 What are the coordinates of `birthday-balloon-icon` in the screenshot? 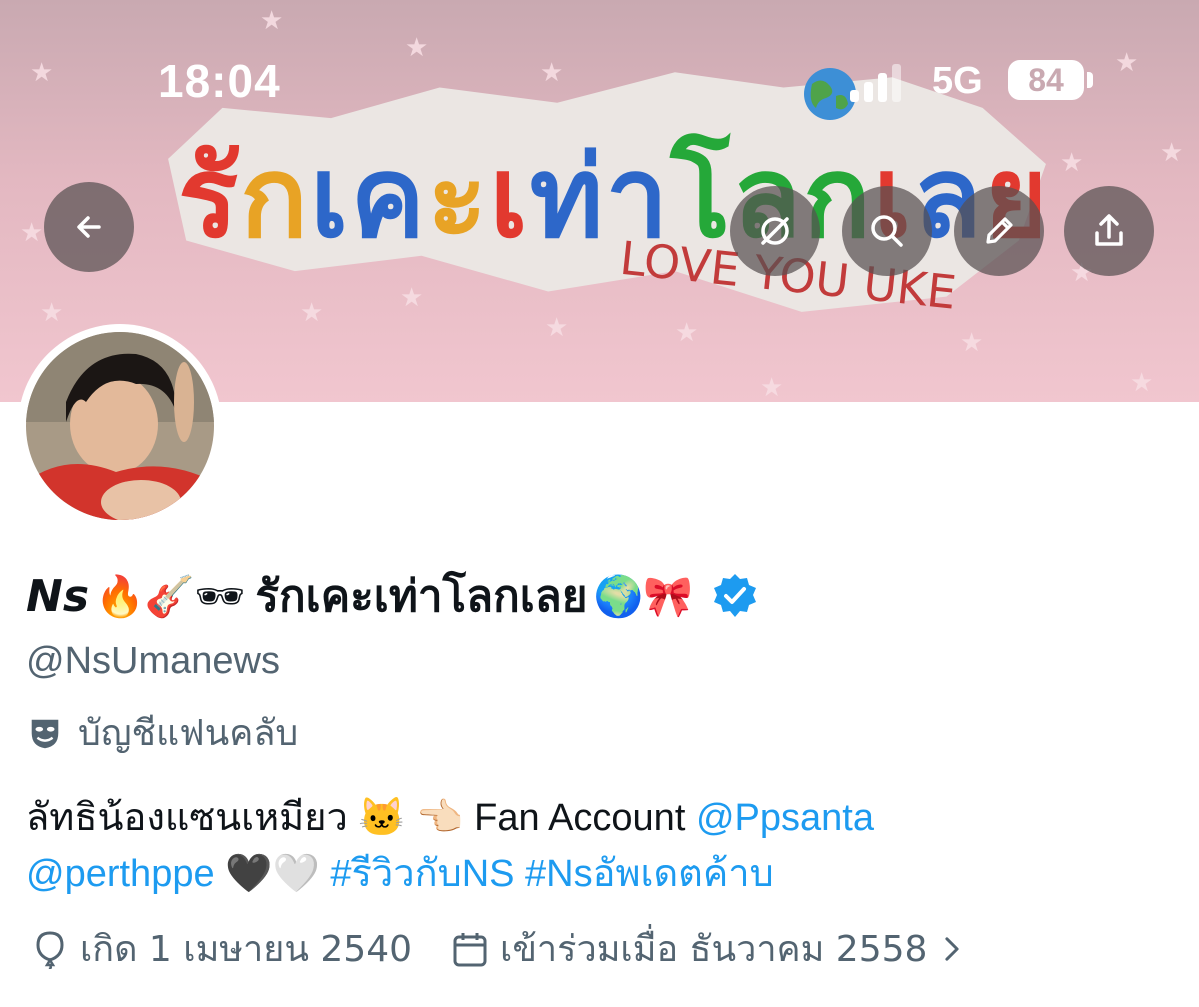 It's located at (50, 949).